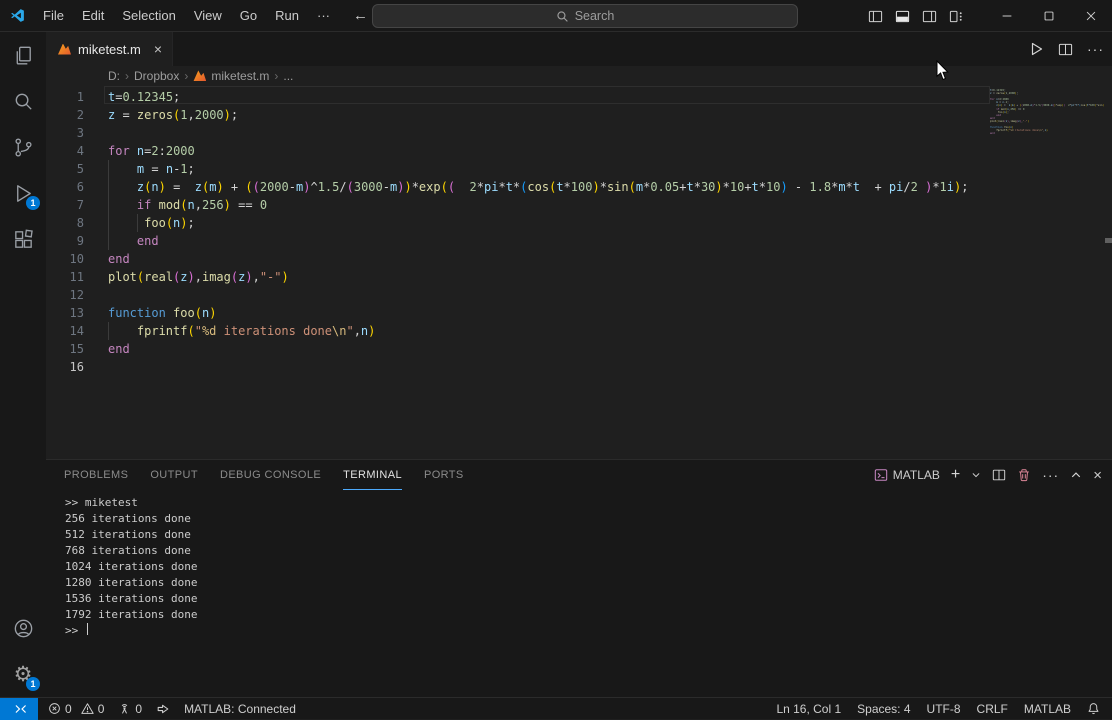 The height and width of the screenshot is (720, 1112). Describe the element at coordinates (1049, 16) in the screenshot. I see `maximize-button` at that location.